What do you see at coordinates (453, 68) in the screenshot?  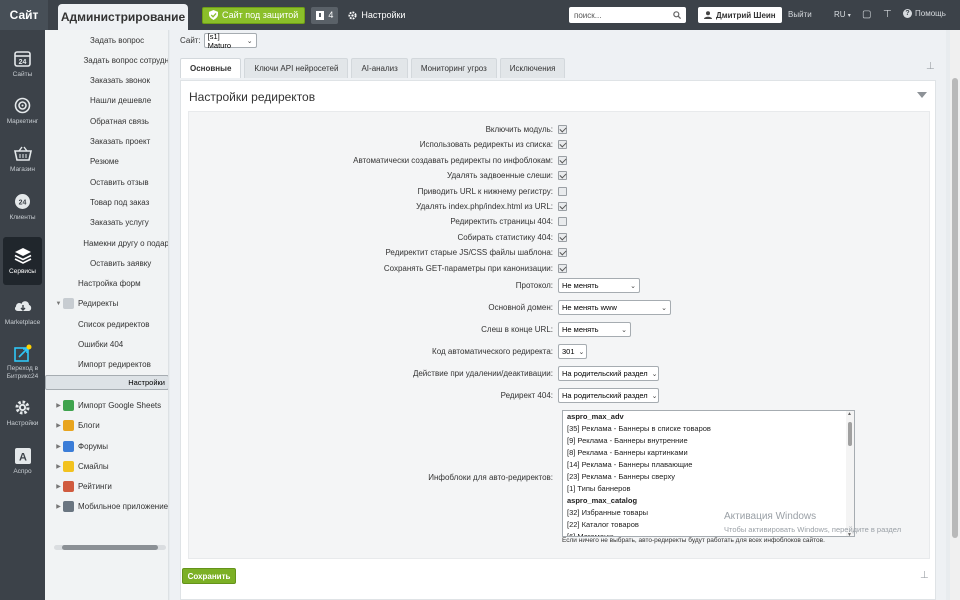 I see `tab-threat-monitoring: Мониторинг угроз` at bounding box center [453, 68].